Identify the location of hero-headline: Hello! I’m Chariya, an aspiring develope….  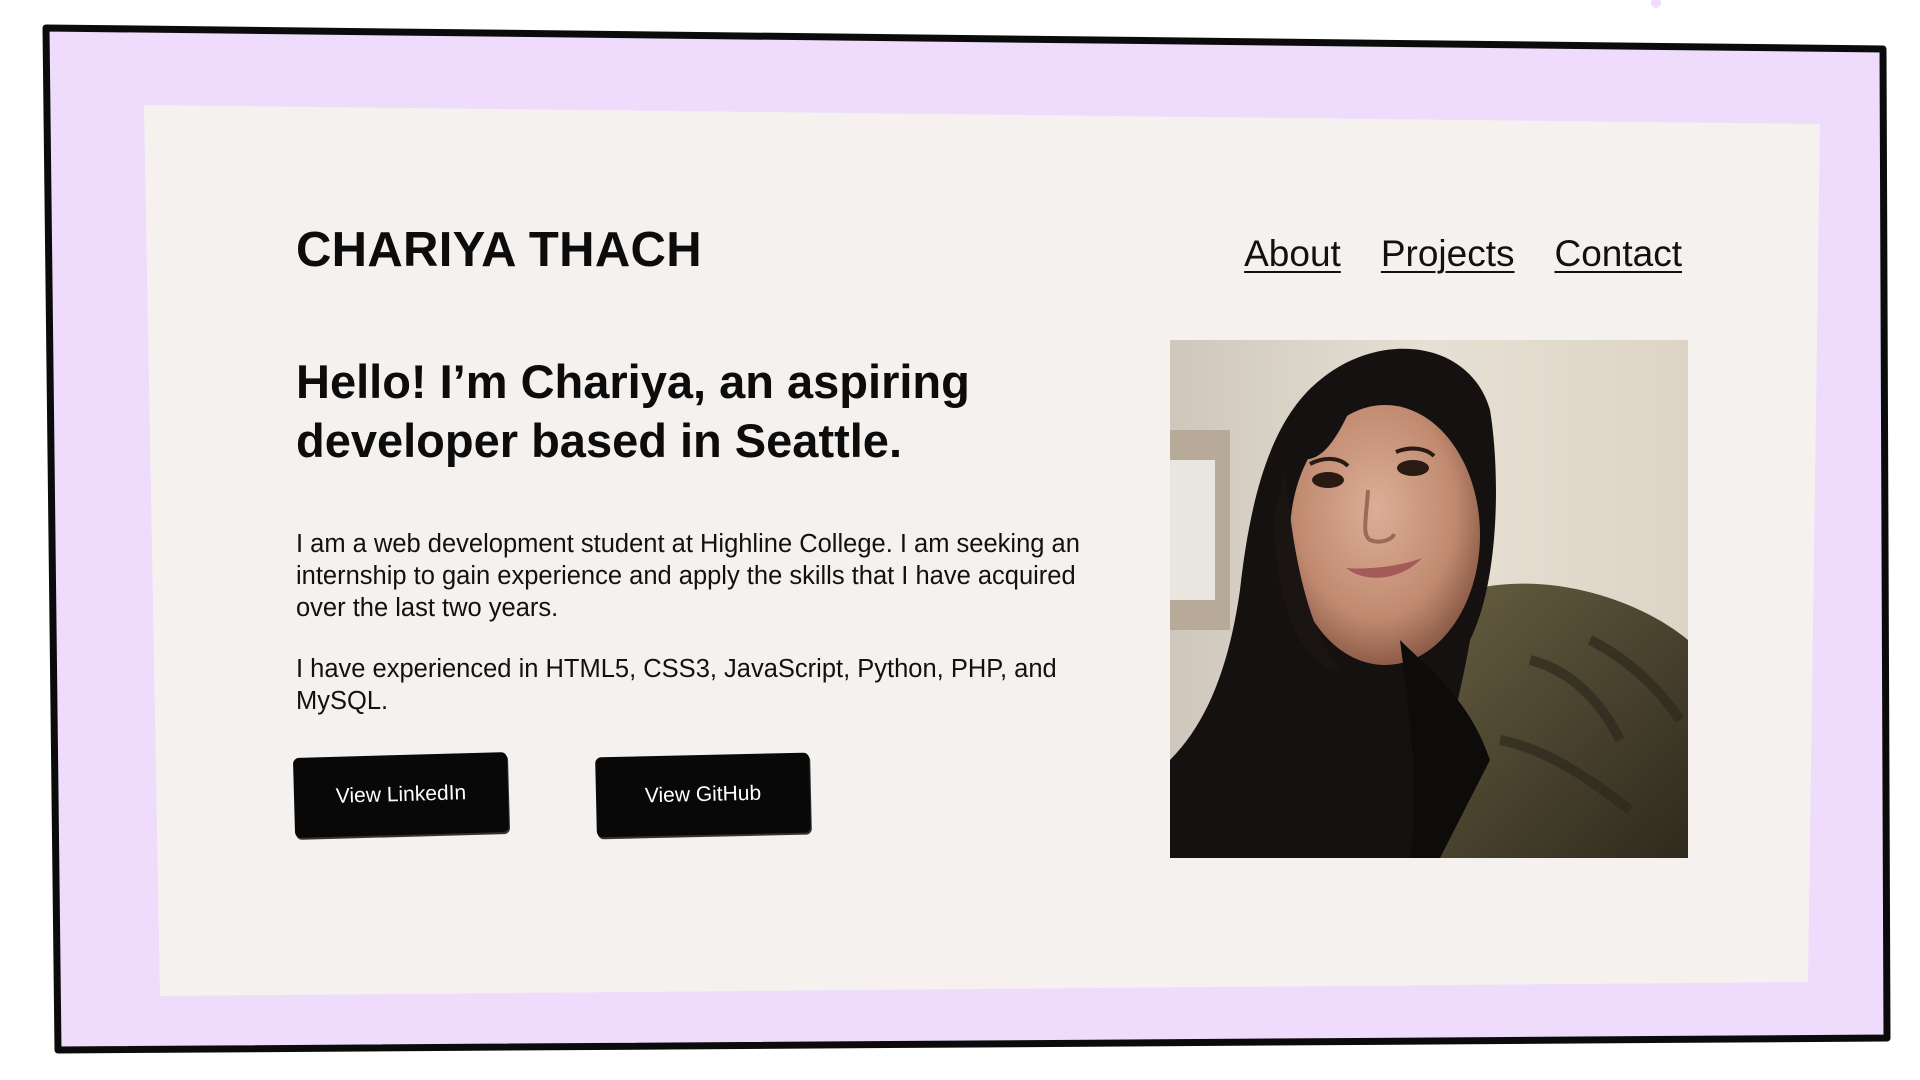
(633, 411).